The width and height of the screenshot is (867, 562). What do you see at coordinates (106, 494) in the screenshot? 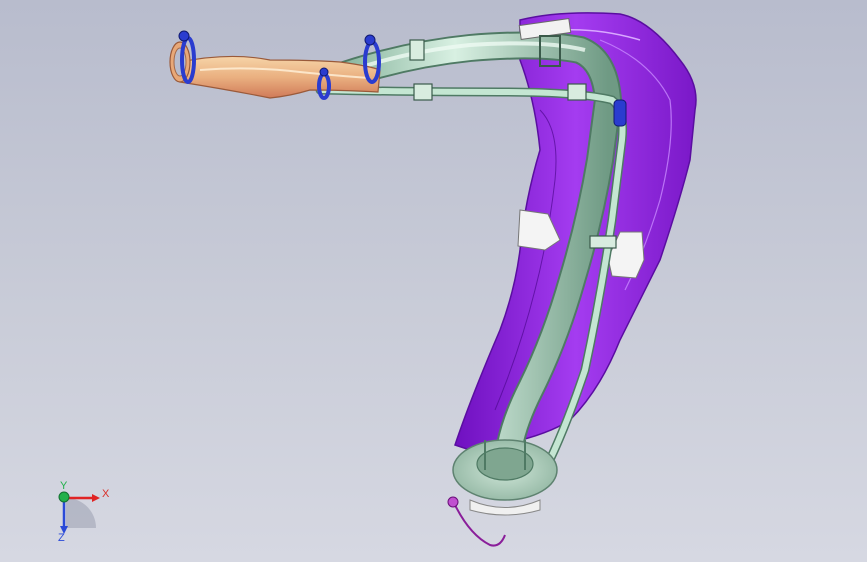
I see `x-axis-label: X` at bounding box center [106, 494].